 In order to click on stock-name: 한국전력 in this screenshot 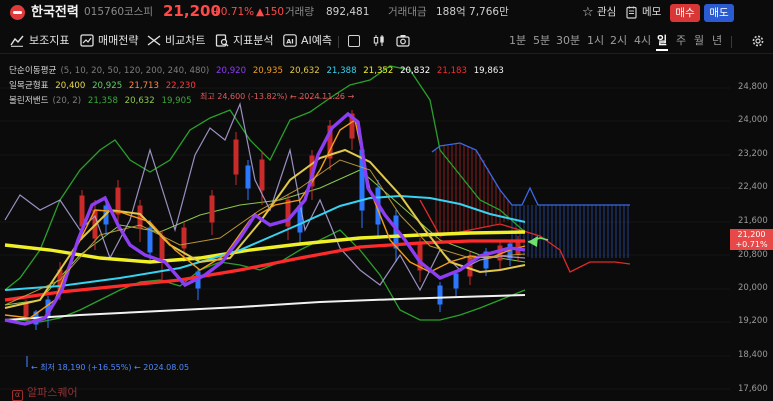, I will do `click(55, 12)`.